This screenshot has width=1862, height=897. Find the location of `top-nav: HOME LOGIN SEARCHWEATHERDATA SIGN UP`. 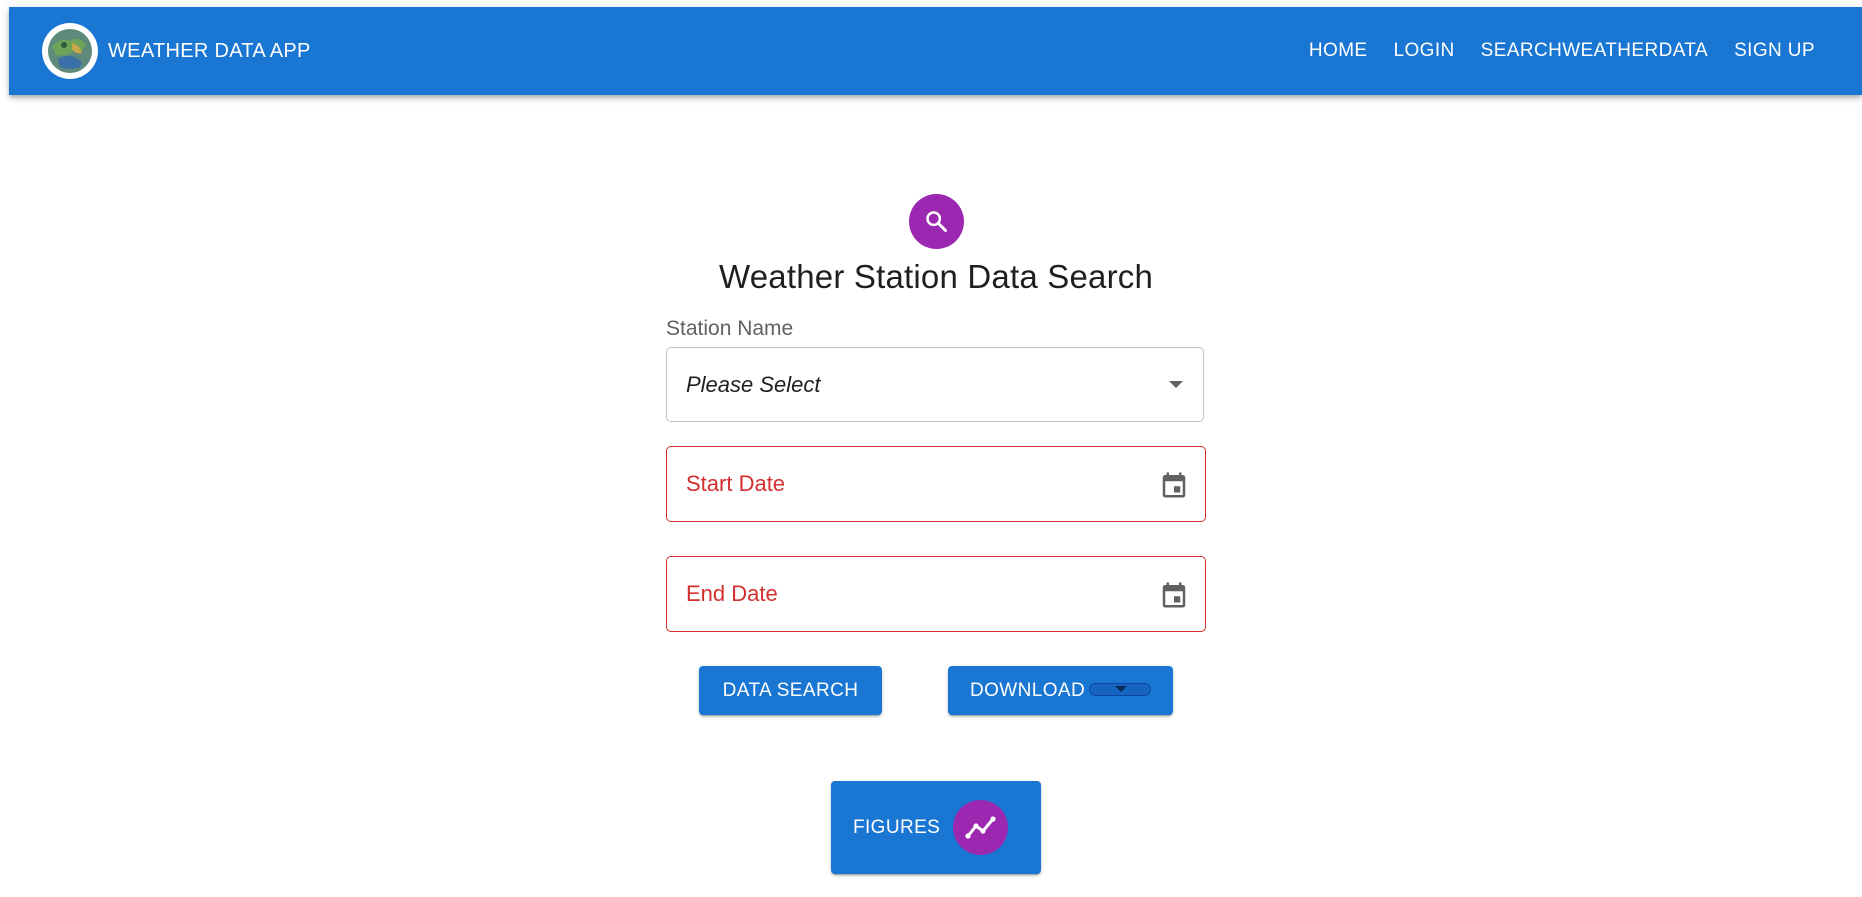

top-nav: HOME LOGIN SEARCHWEATHERDATA SIGN UP is located at coordinates (1560, 51).